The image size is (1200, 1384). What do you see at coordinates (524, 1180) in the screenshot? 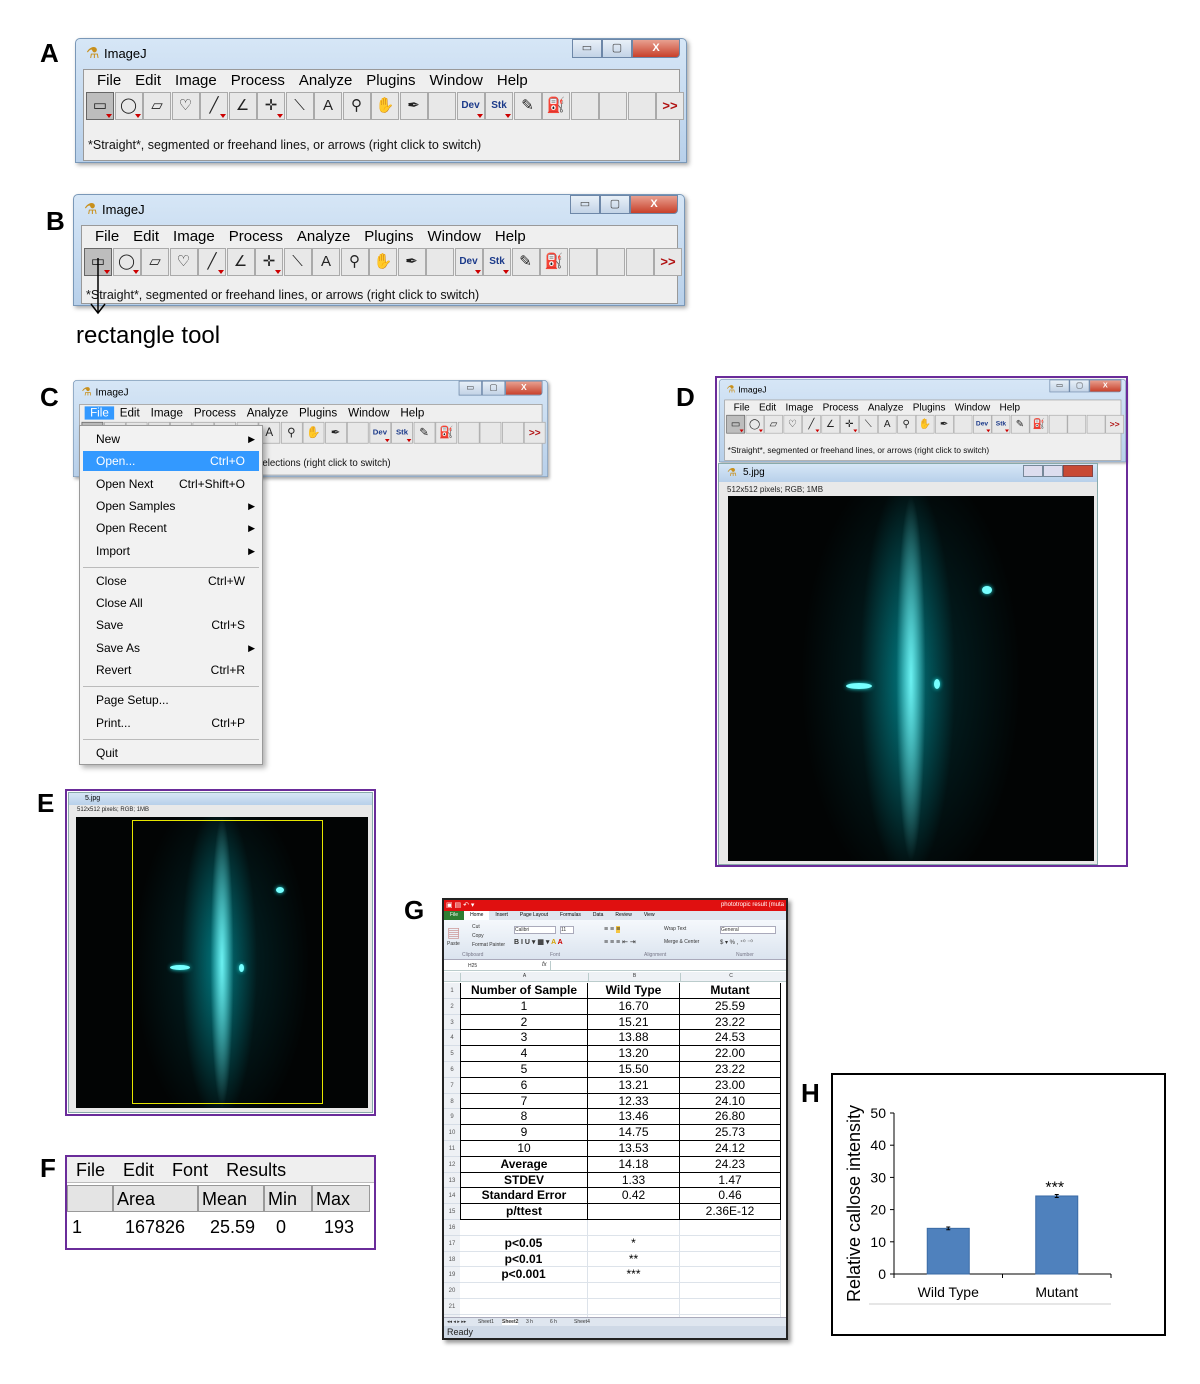
I see `cell: STDEV` at bounding box center [524, 1180].